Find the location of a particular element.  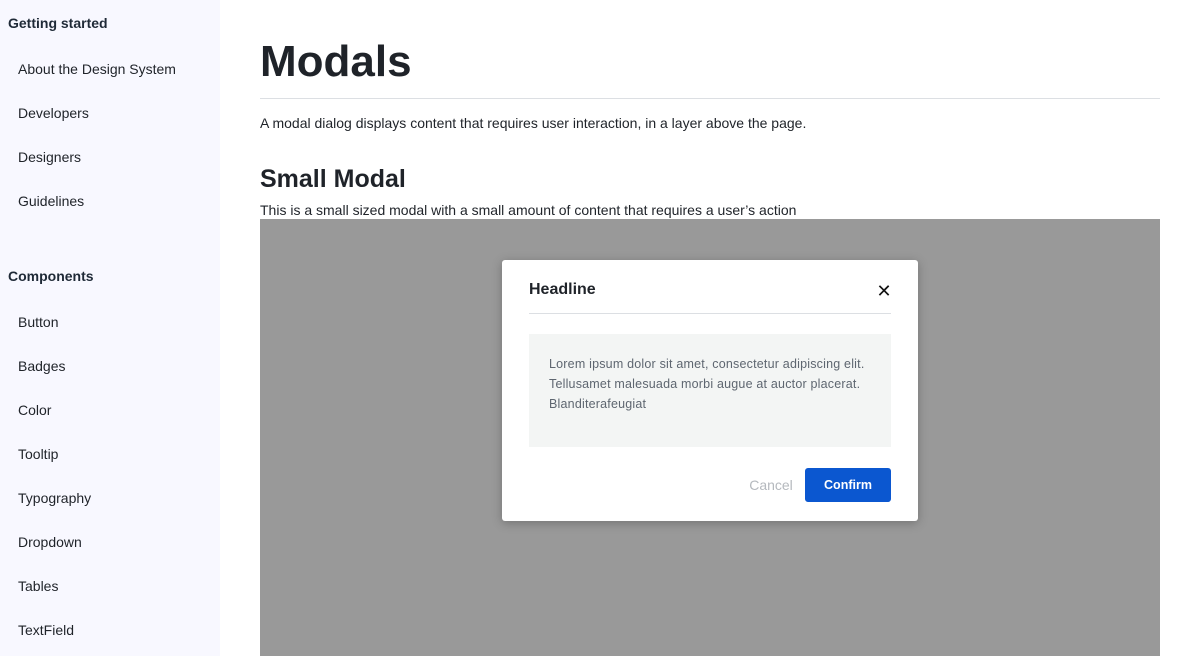

sidebar-item-button: Button is located at coordinates (38, 322).